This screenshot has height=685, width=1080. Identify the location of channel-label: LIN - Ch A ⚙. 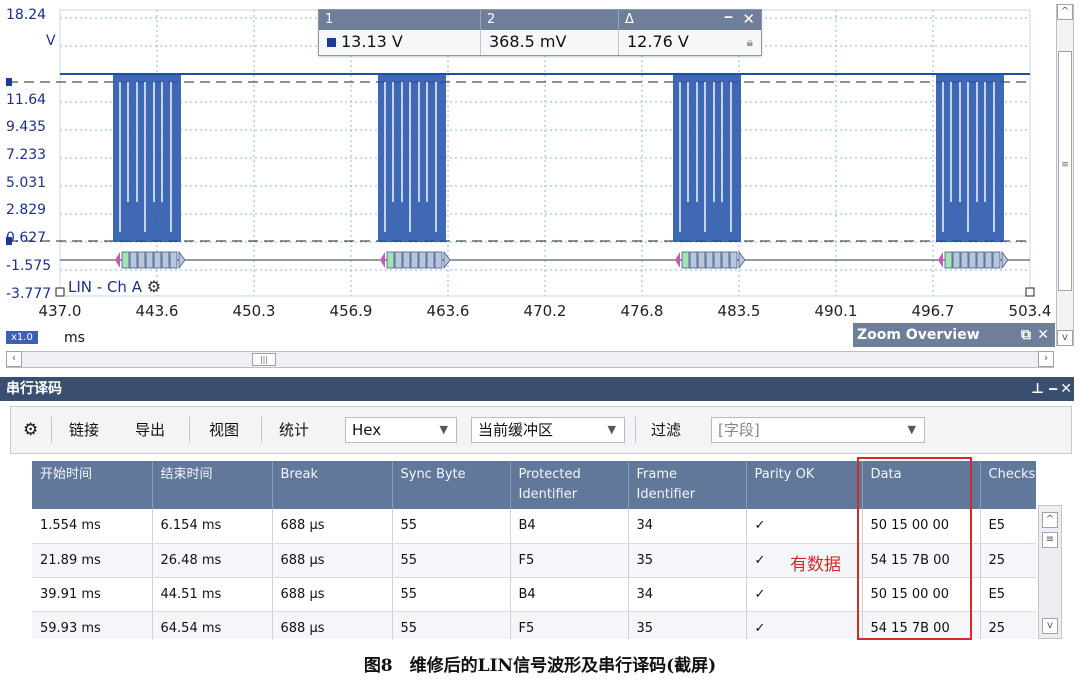
(114, 286).